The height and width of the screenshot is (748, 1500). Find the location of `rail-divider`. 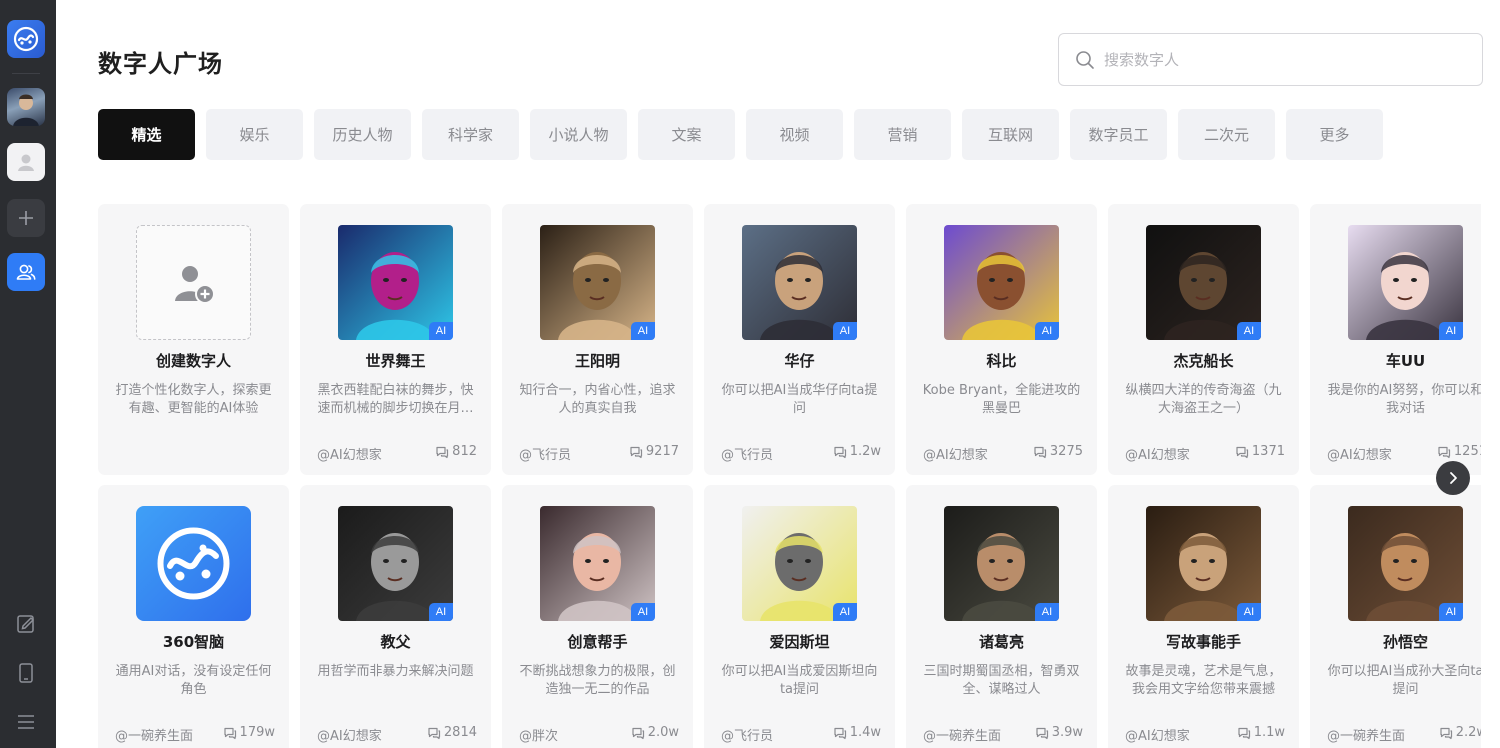

rail-divider is located at coordinates (26, 73).